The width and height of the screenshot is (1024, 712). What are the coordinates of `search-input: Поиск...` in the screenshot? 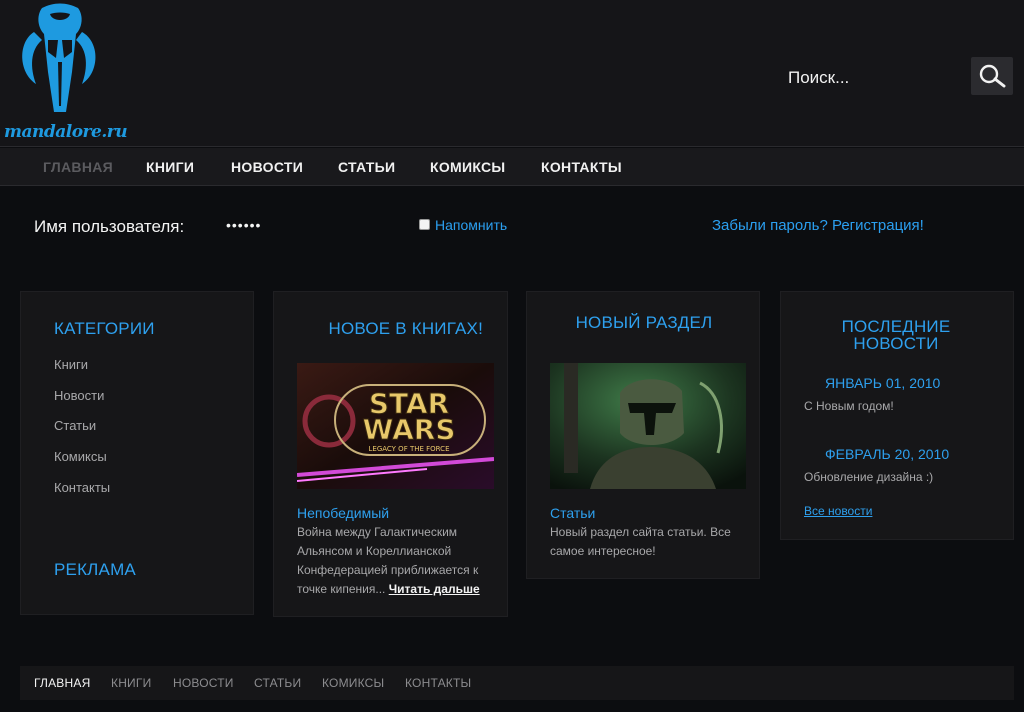 It's located at (818, 78).